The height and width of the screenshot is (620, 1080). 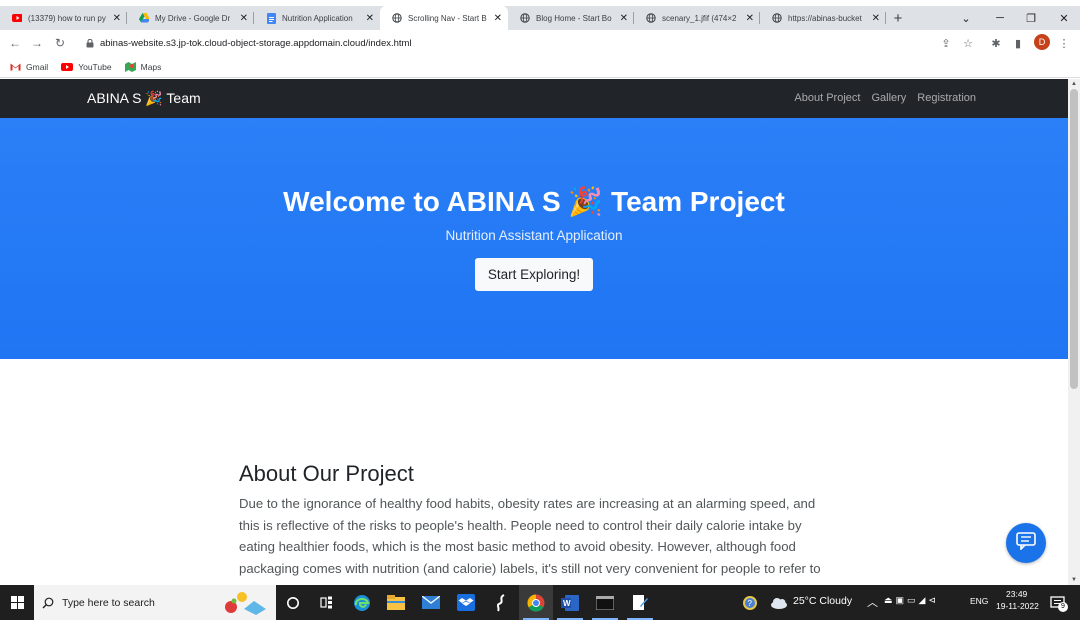 I want to click on gmail-icon, so click(x=15, y=66).